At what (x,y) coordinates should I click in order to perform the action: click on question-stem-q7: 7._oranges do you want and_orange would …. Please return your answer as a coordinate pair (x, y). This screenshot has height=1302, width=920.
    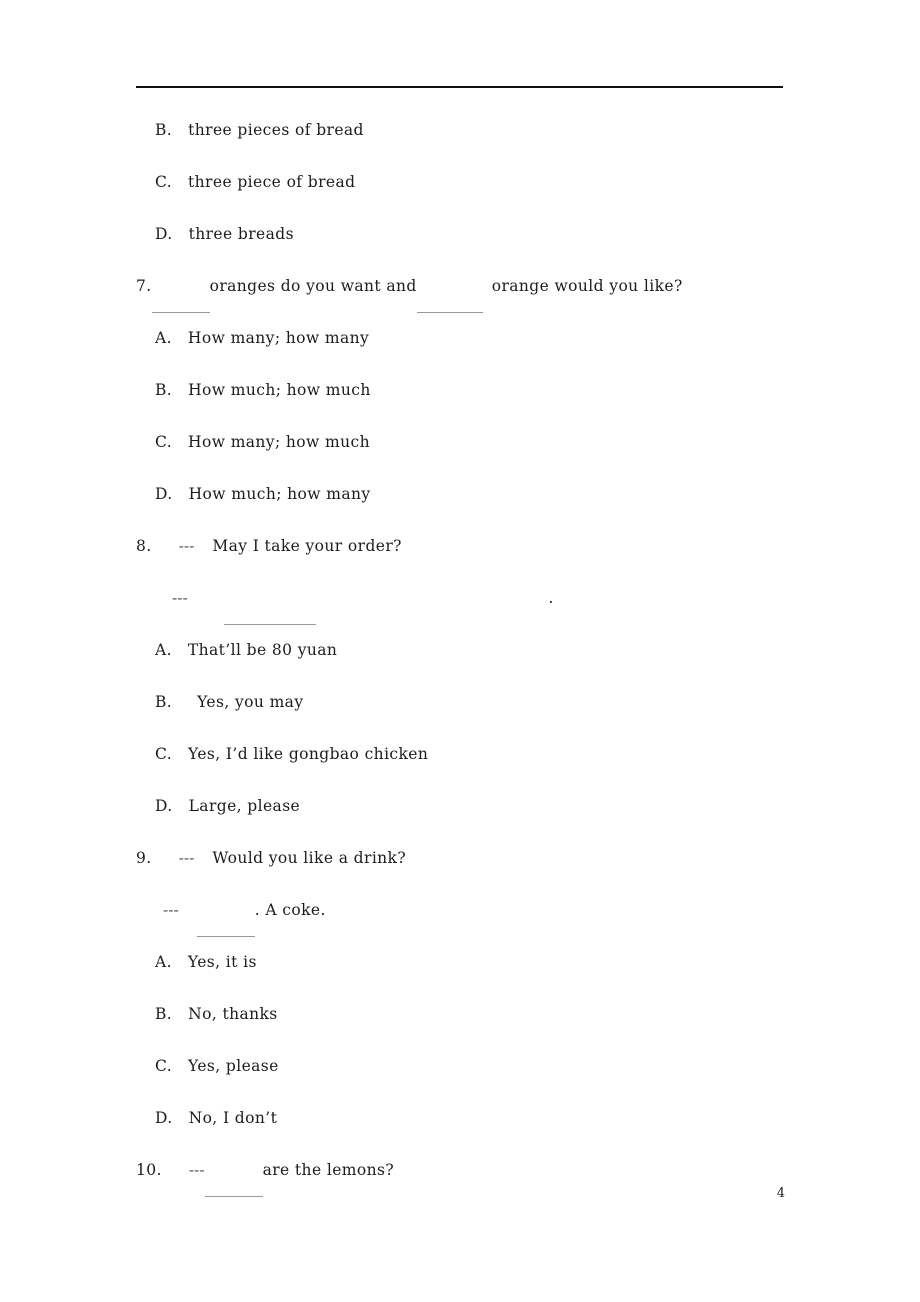
    Looking at the image, I should click on (460, 286).